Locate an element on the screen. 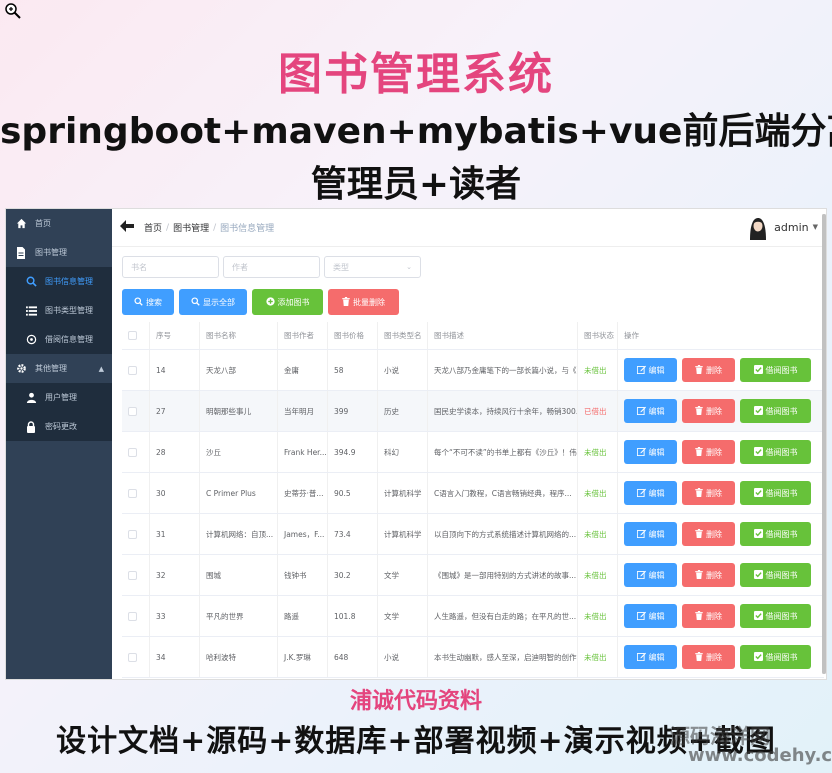  type-select-placeholder: 类型 is located at coordinates (341, 267).